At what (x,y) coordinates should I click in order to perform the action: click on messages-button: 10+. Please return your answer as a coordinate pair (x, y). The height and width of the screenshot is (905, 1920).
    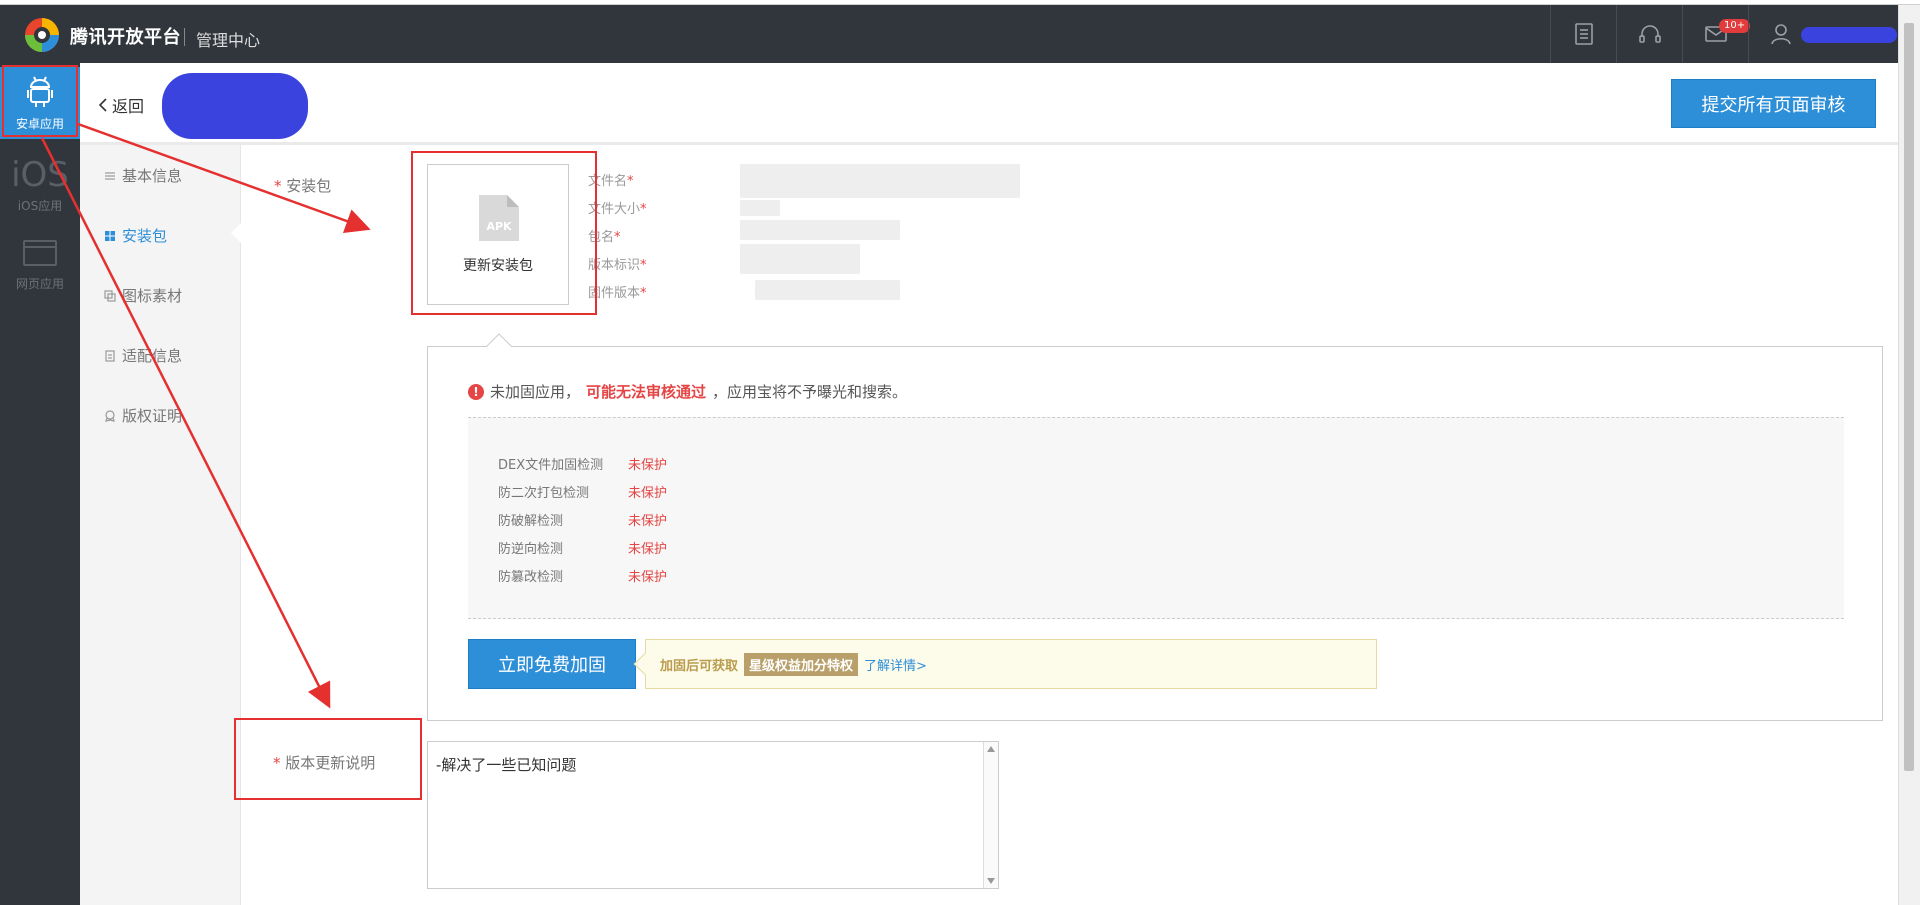
    Looking at the image, I should click on (1716, 34).